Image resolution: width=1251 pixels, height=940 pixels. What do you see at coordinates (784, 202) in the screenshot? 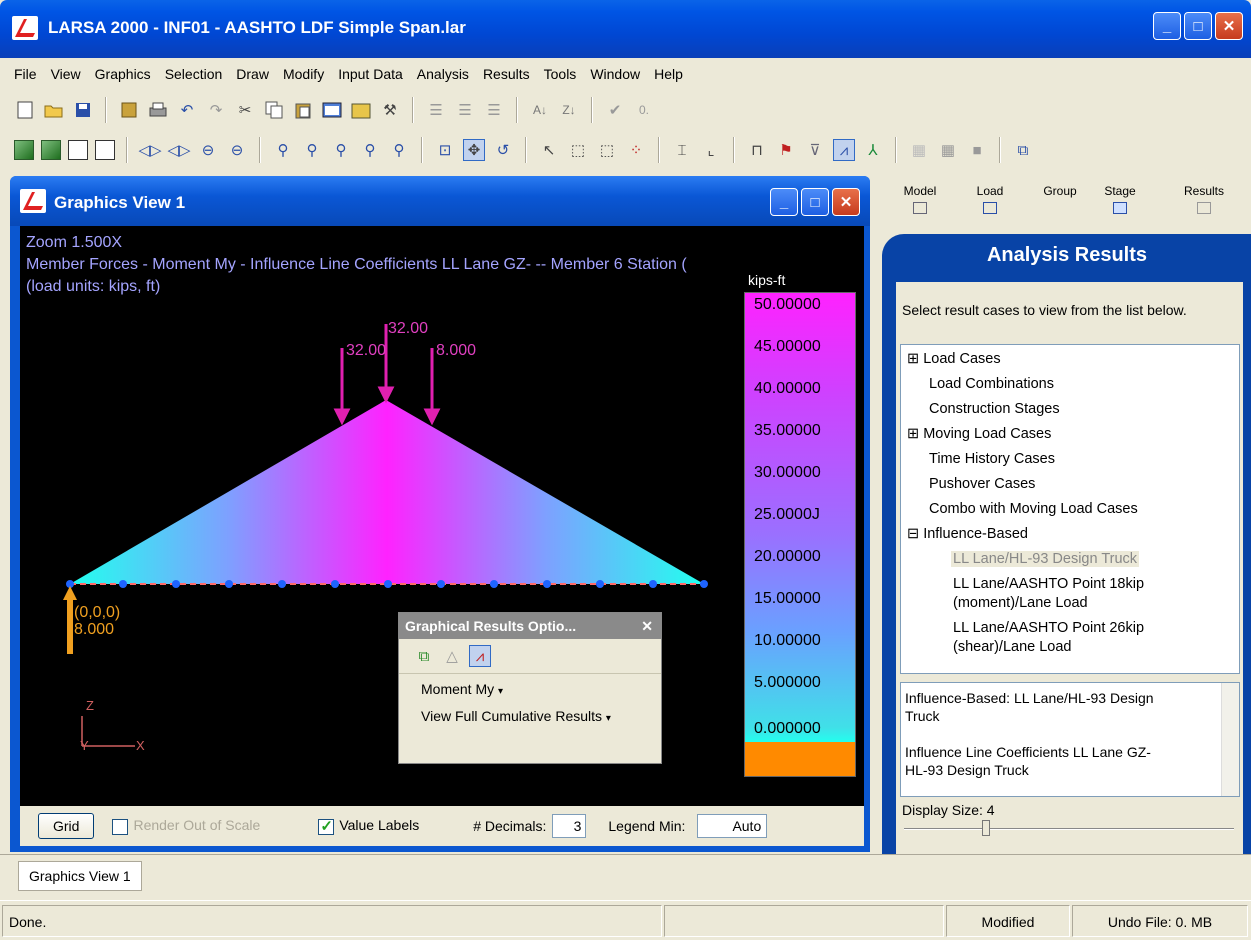
I see `view-minimize-button: _` at bounding box center [784, 202].